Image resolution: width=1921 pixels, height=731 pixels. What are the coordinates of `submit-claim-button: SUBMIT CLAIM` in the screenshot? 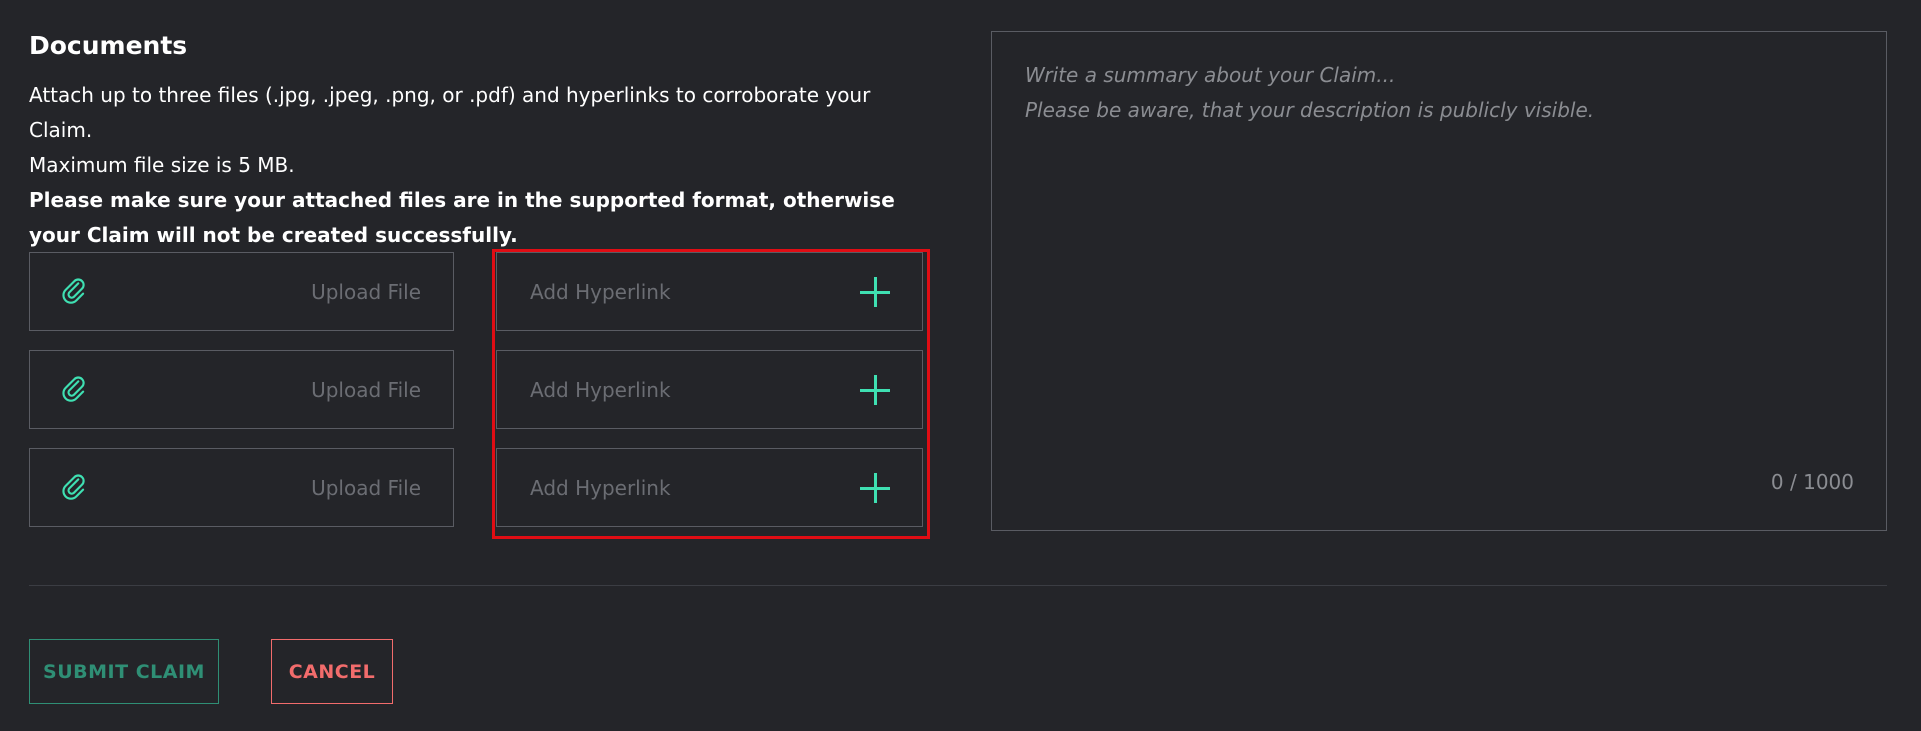 It's located at (124, 671).